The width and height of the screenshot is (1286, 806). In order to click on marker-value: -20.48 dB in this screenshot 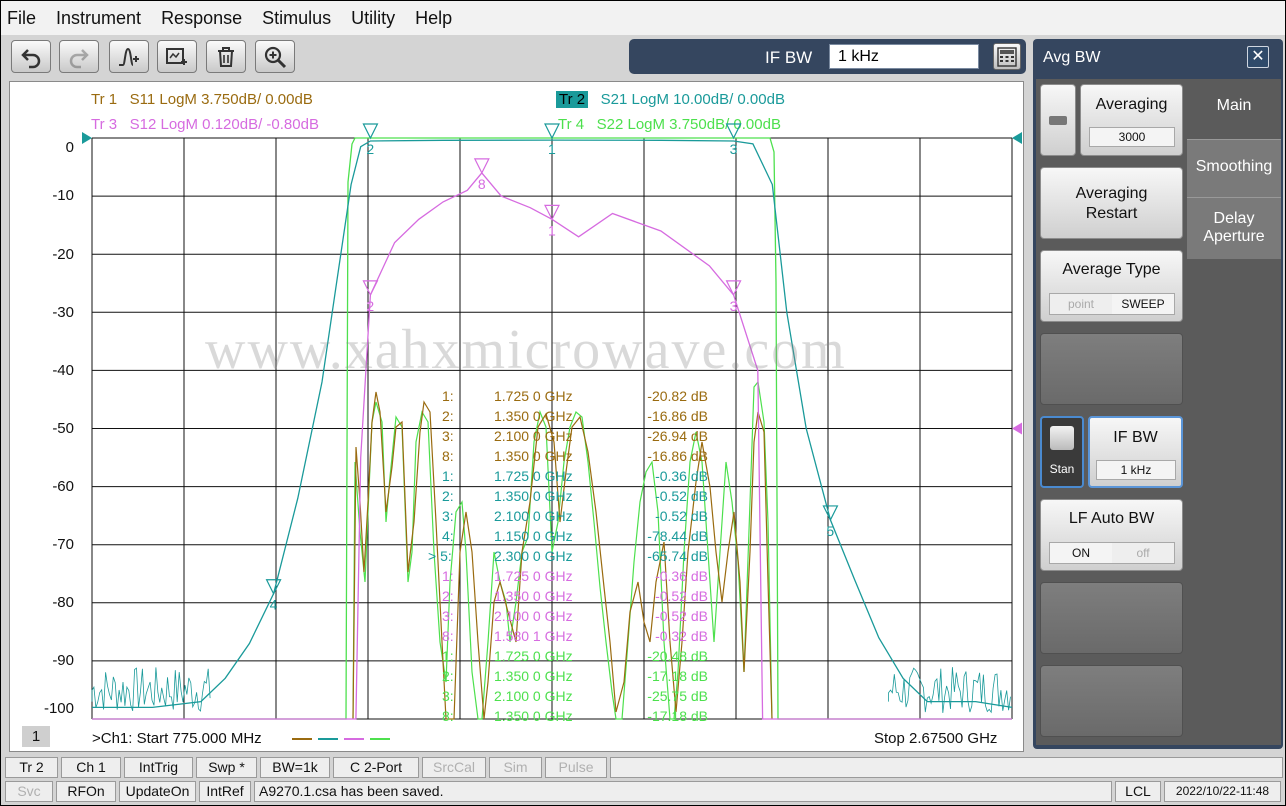, I will do `click(677, 656)`.